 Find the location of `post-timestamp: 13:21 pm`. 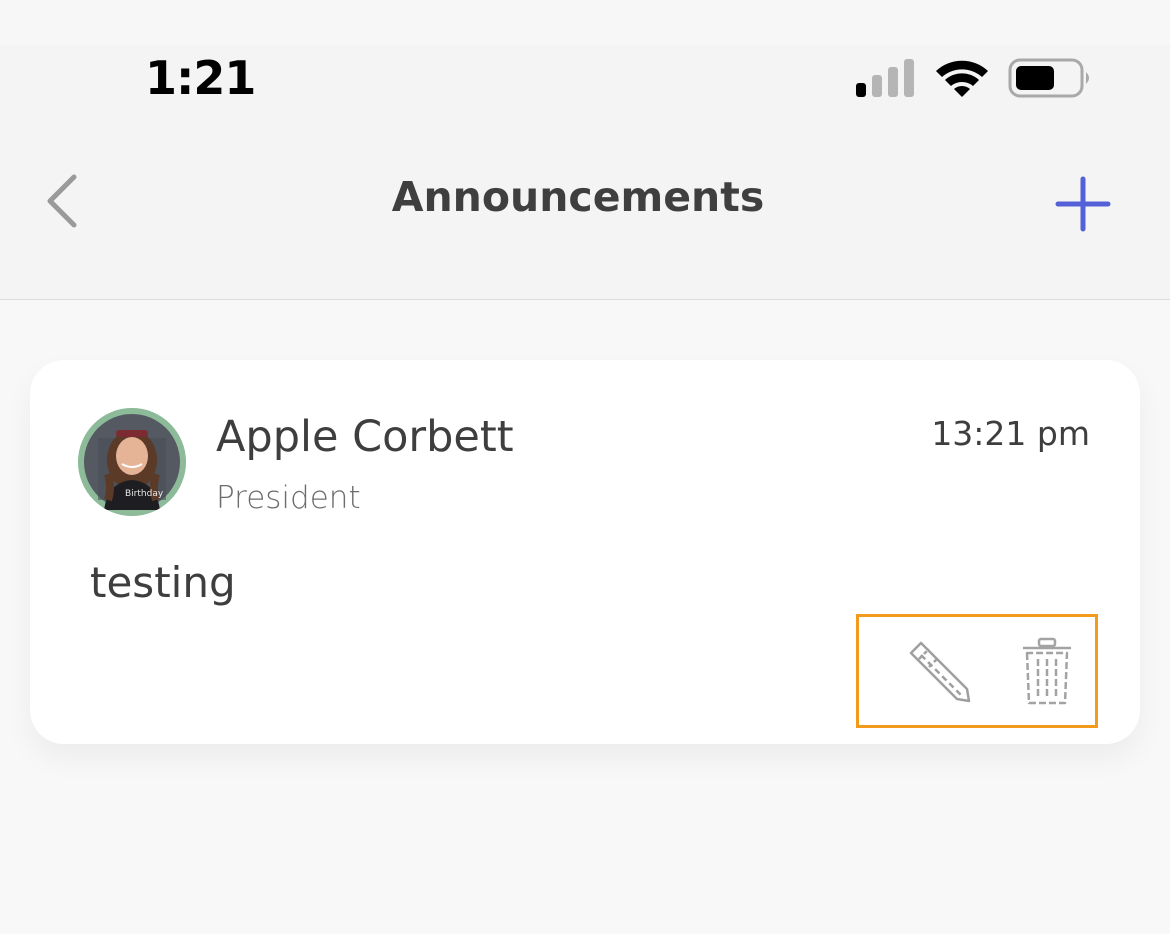

post-timestamp: 13:21 pm is located at coordinates (1010, 433).